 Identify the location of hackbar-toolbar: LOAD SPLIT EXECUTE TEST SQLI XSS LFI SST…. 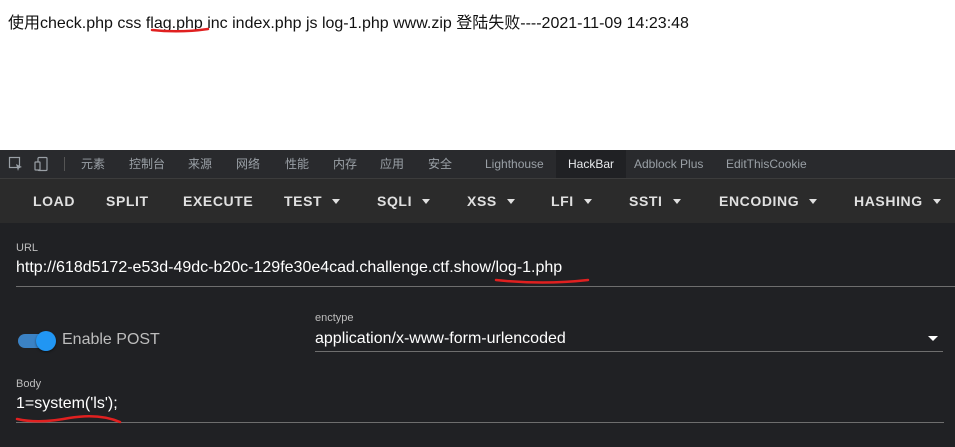
(477, 201).